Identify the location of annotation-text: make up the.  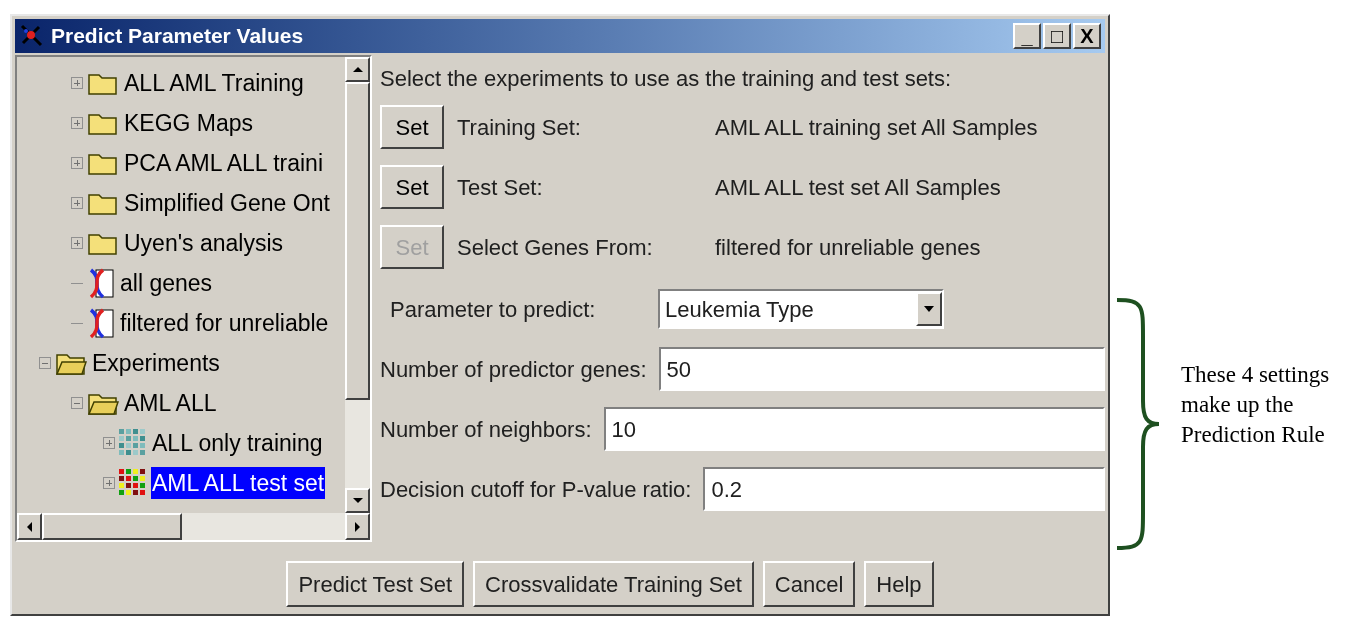
(1238, 405).